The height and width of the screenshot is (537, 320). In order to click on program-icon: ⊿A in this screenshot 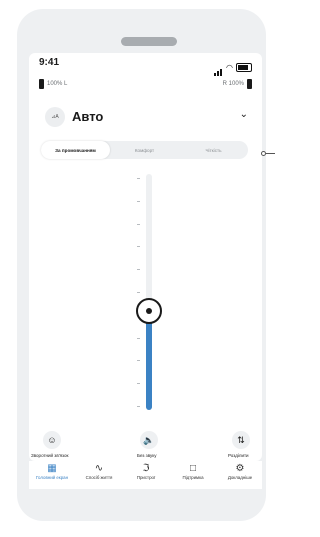, I will do `click(55, 117)`.